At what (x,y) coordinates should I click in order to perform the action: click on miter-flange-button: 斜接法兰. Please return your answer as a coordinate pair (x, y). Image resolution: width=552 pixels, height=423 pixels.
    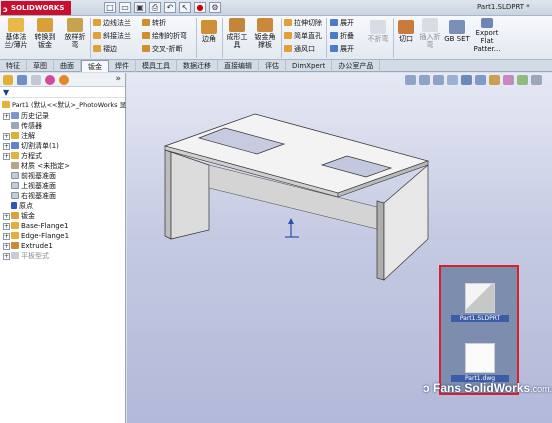
    Looking at the image, I should click on (112, 36).